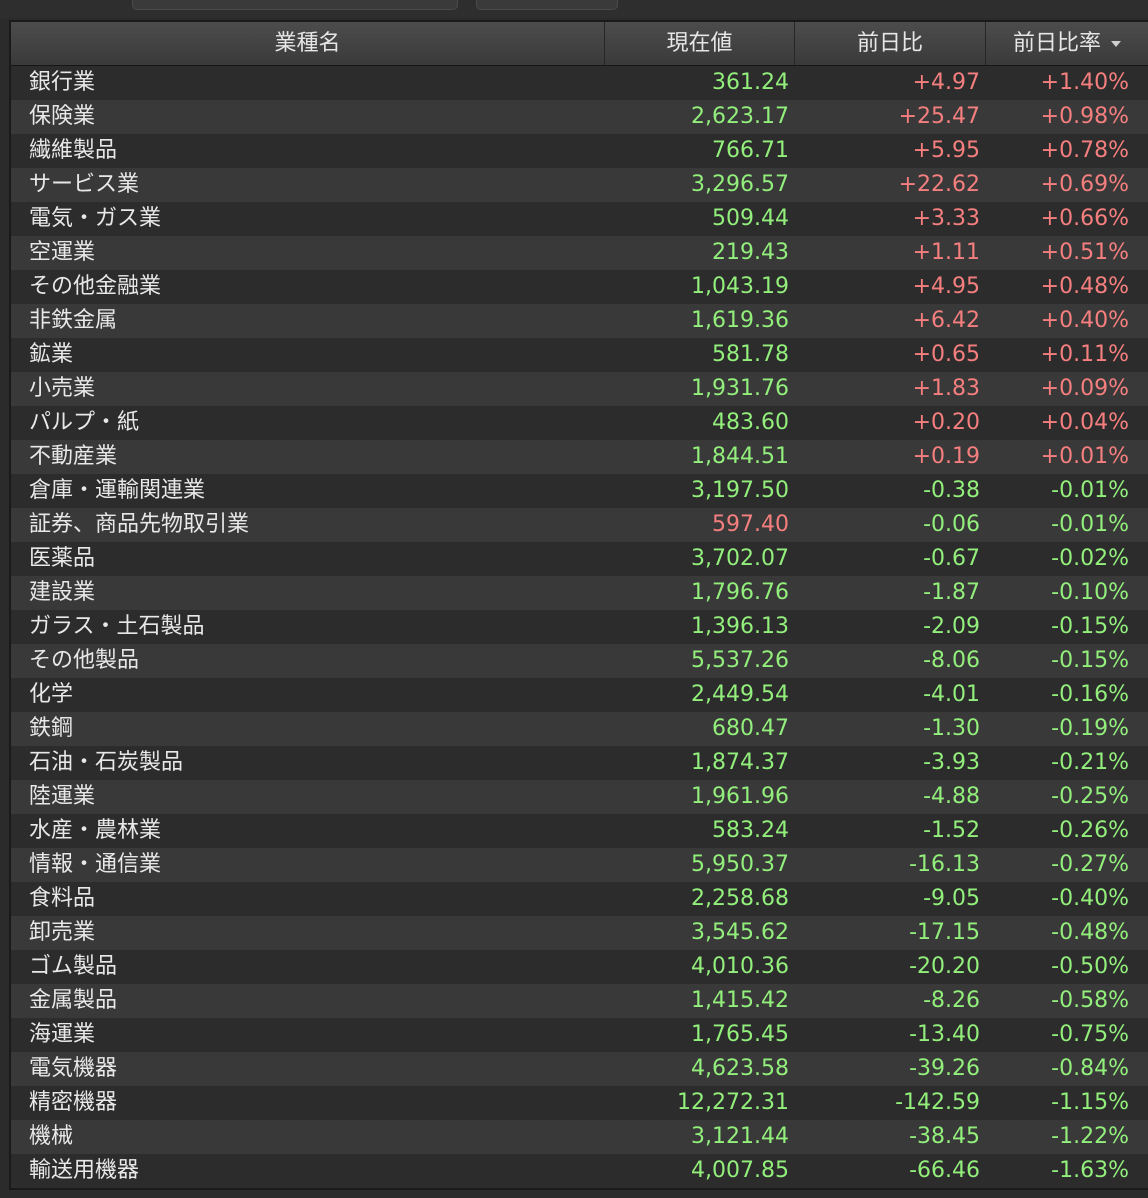 This screenshot has width=1148, height=1198. I want to click on table-row: 精密機器 12,272.31 -142.59 -1.15%, so click(579, 1103).